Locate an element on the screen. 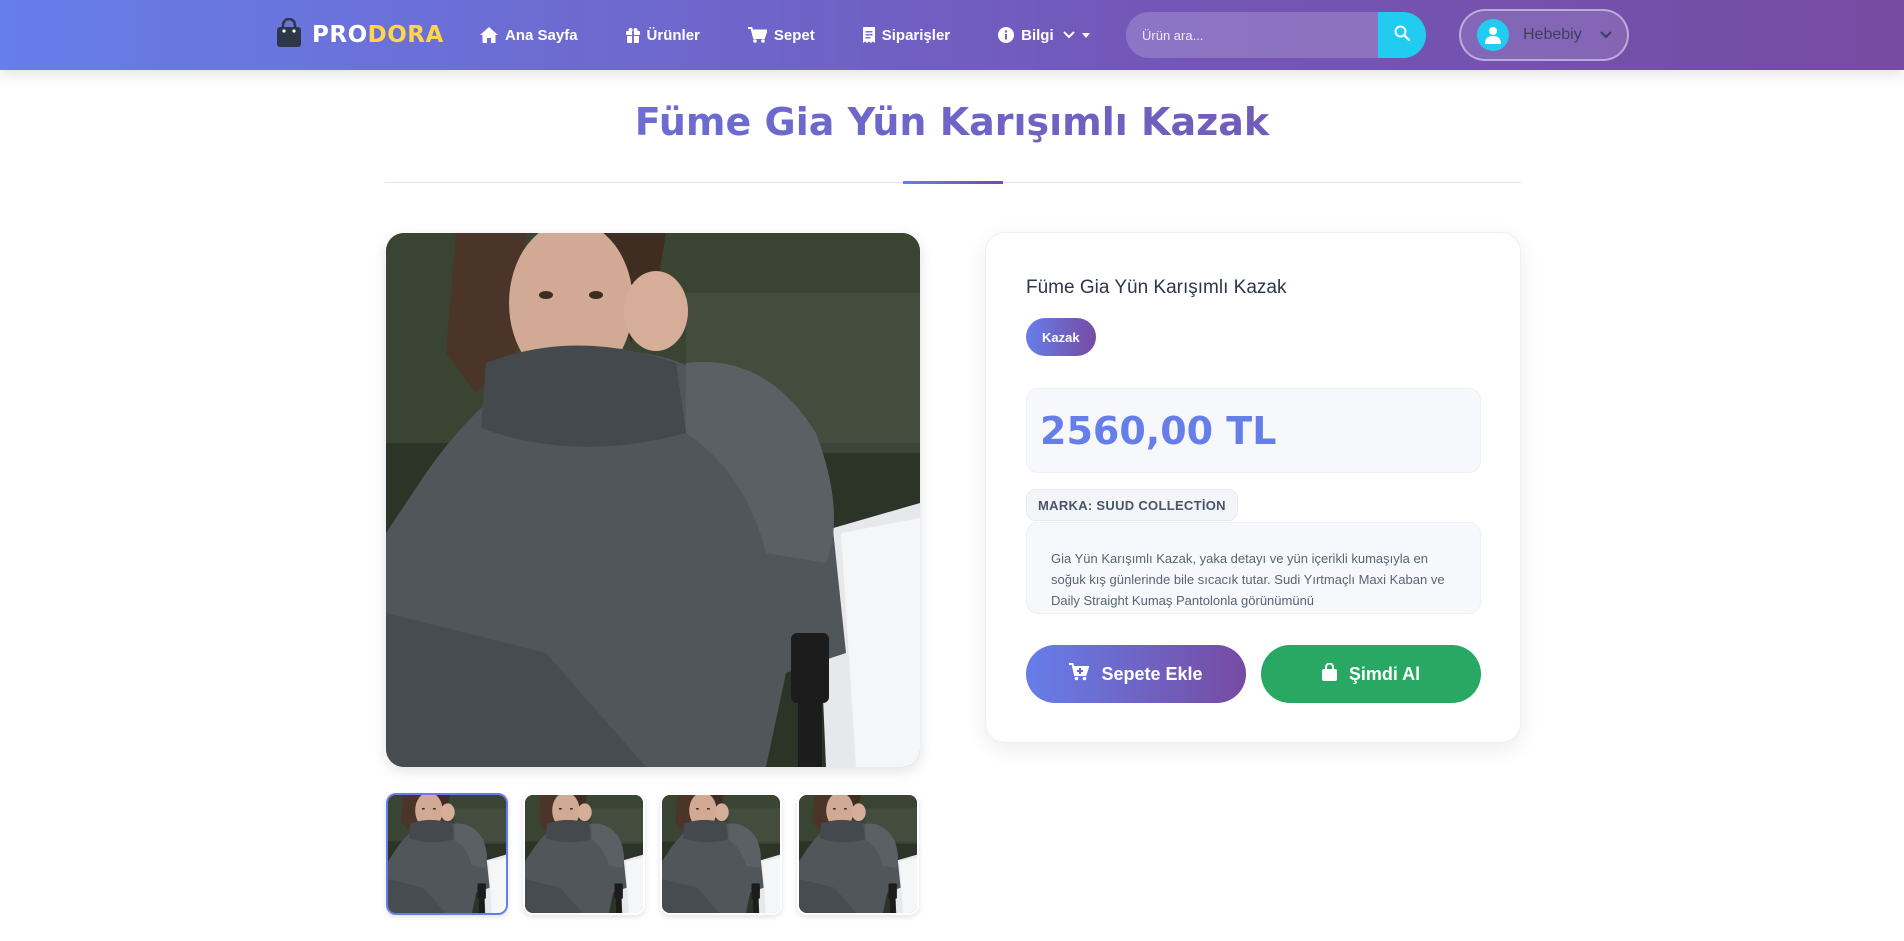 The height and width of the screenshot is (941, 1904). brand-name-dora: DORA is located at coordinates (405, 35).